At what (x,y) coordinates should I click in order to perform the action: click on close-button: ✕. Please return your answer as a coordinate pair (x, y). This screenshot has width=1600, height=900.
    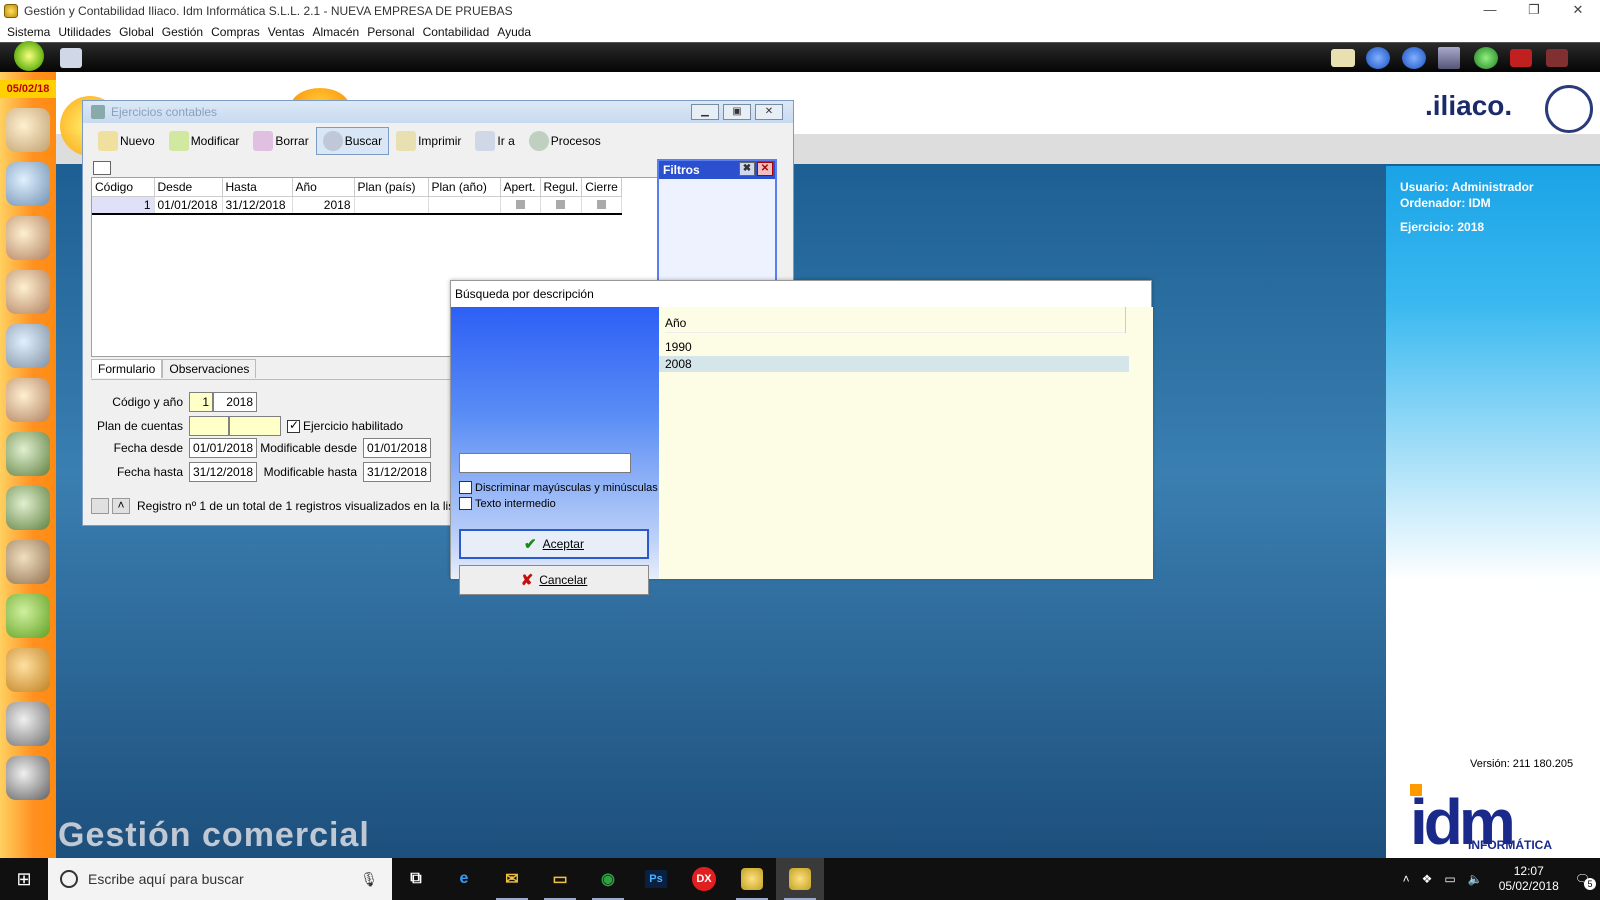
    Looking at the image, I should click on (1578, 11).